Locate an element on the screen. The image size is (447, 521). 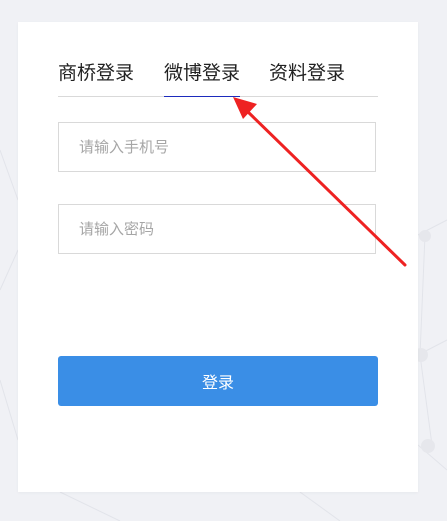
password-field is located at coordinates (217, 229).